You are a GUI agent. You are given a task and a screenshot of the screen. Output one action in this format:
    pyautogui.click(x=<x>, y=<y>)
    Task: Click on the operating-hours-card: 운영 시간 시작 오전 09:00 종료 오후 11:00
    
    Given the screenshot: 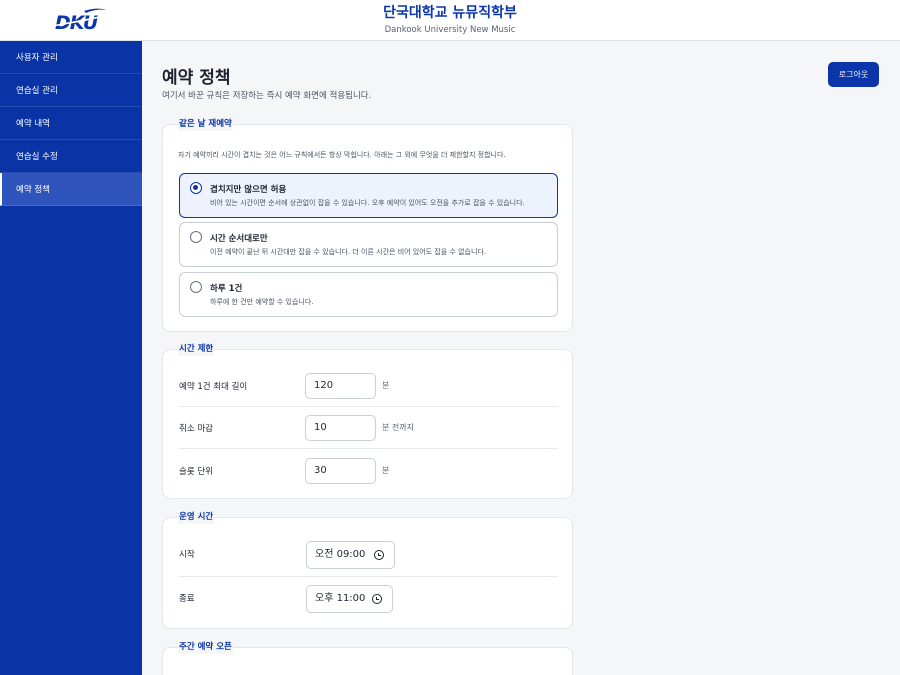 What is the action you would take?
    pyautogui.click(x=367, y=570)
    